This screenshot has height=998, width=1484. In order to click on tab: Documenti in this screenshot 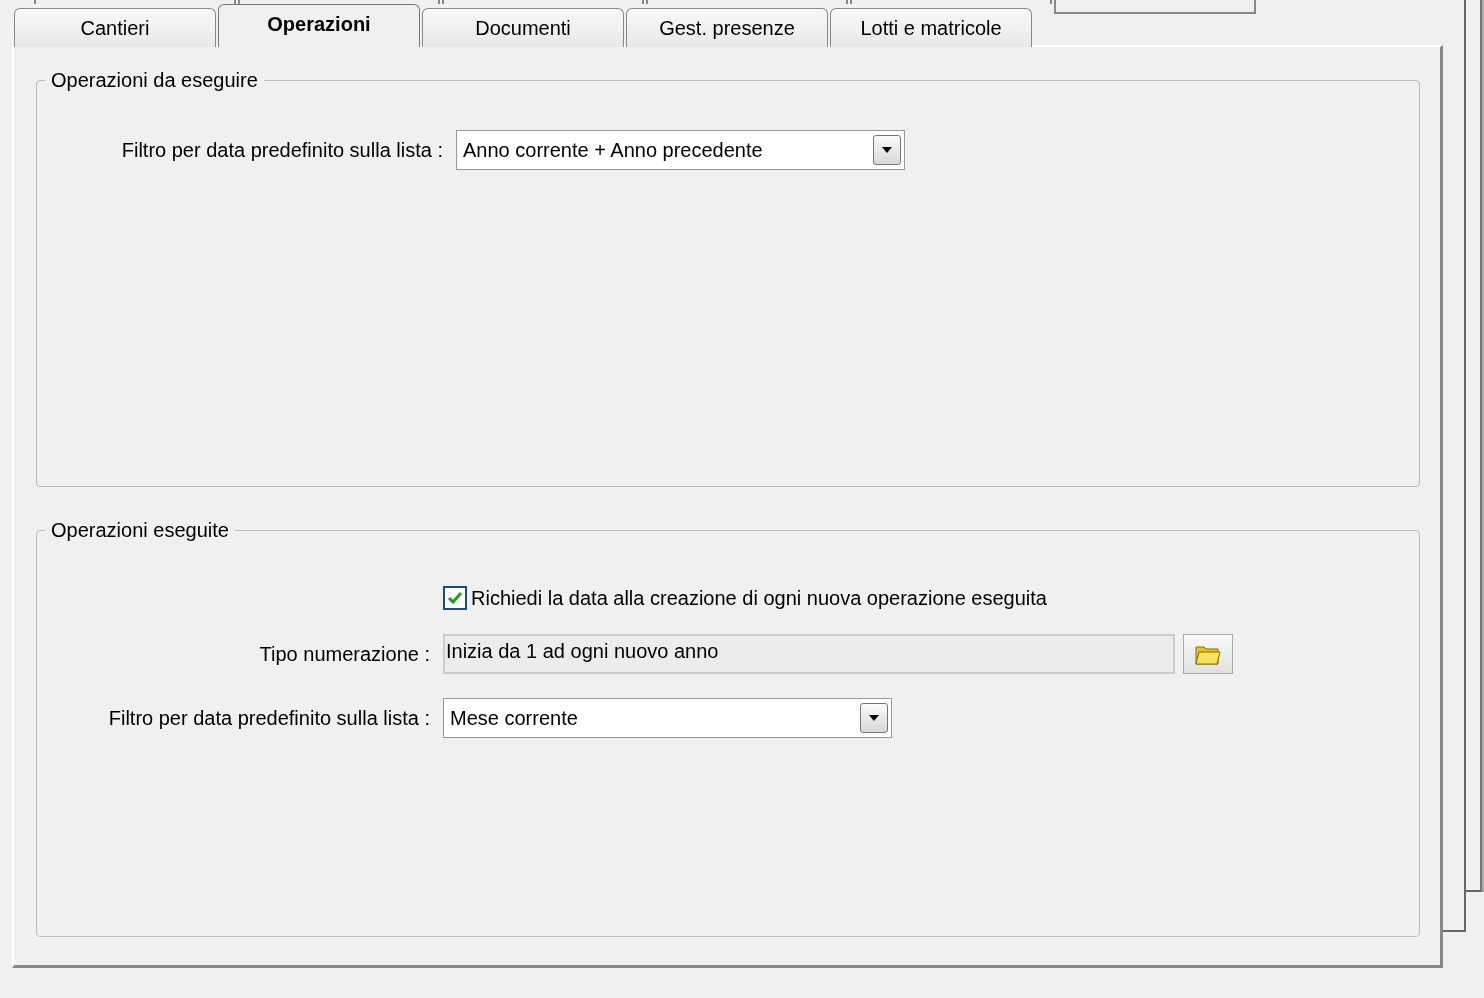, I will do `click(523, 27)`.